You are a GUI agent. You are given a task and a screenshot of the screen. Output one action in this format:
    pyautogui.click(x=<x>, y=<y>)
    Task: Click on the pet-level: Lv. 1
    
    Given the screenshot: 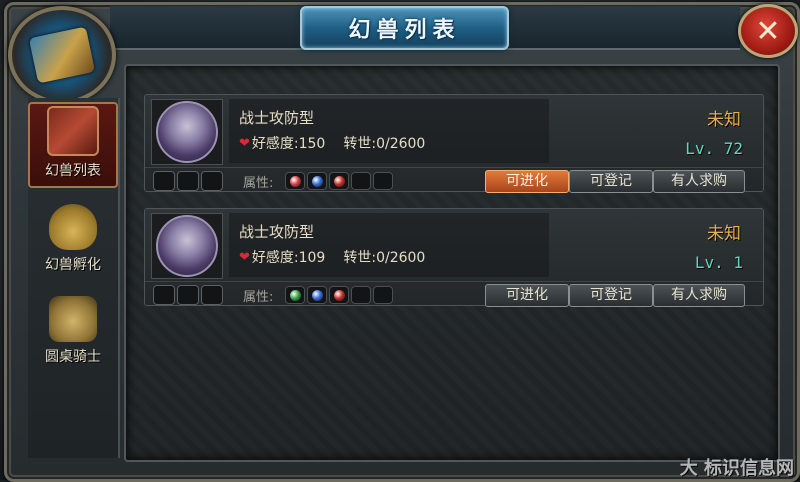 What is the action you would take?
    pyautogui.click(x=718, y=262)
    